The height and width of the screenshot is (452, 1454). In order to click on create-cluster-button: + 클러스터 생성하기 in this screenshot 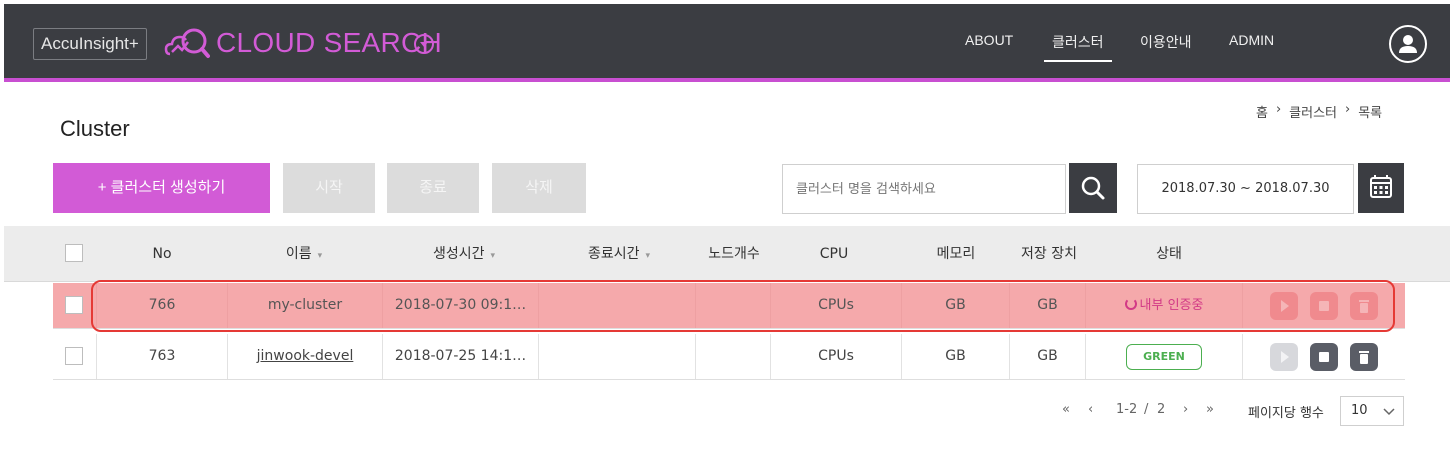, I will do `click(161, 188)`.